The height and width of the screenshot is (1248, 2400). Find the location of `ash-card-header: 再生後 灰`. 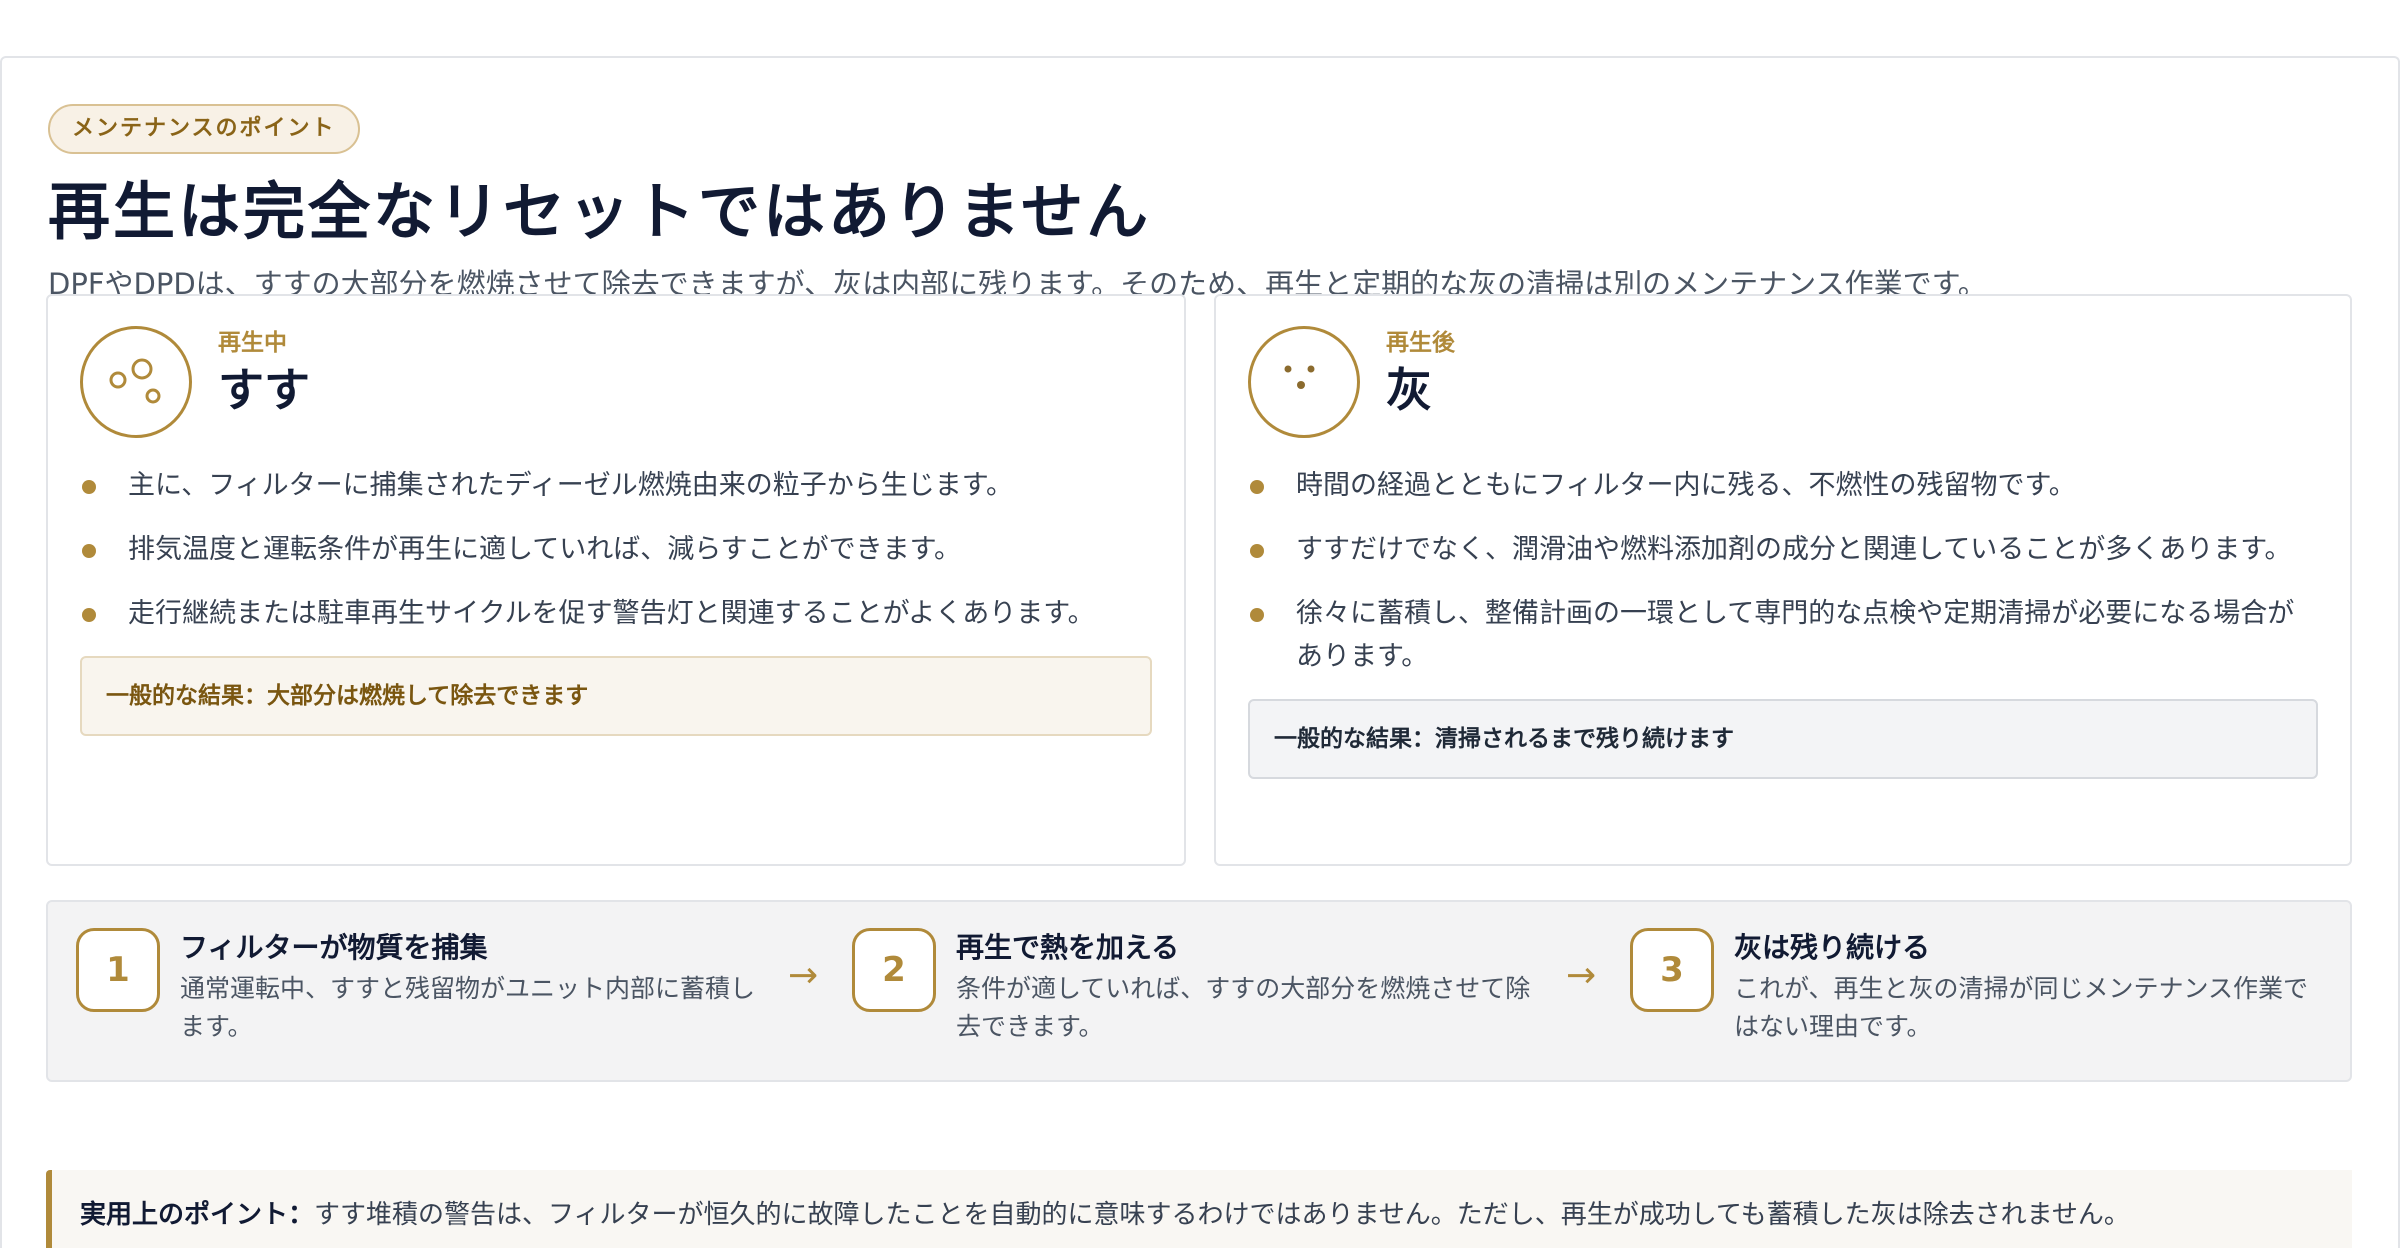

ash-card-header: 再生後 灰 is located at coordinates (1783, 382).